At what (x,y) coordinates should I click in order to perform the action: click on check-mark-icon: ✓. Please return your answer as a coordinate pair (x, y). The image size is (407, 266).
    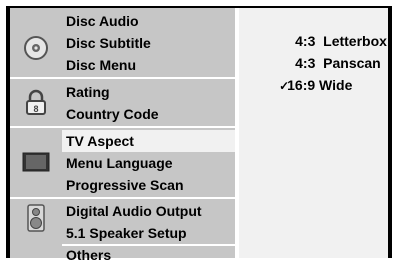
    Looking at the image, I should click on (284, 86).